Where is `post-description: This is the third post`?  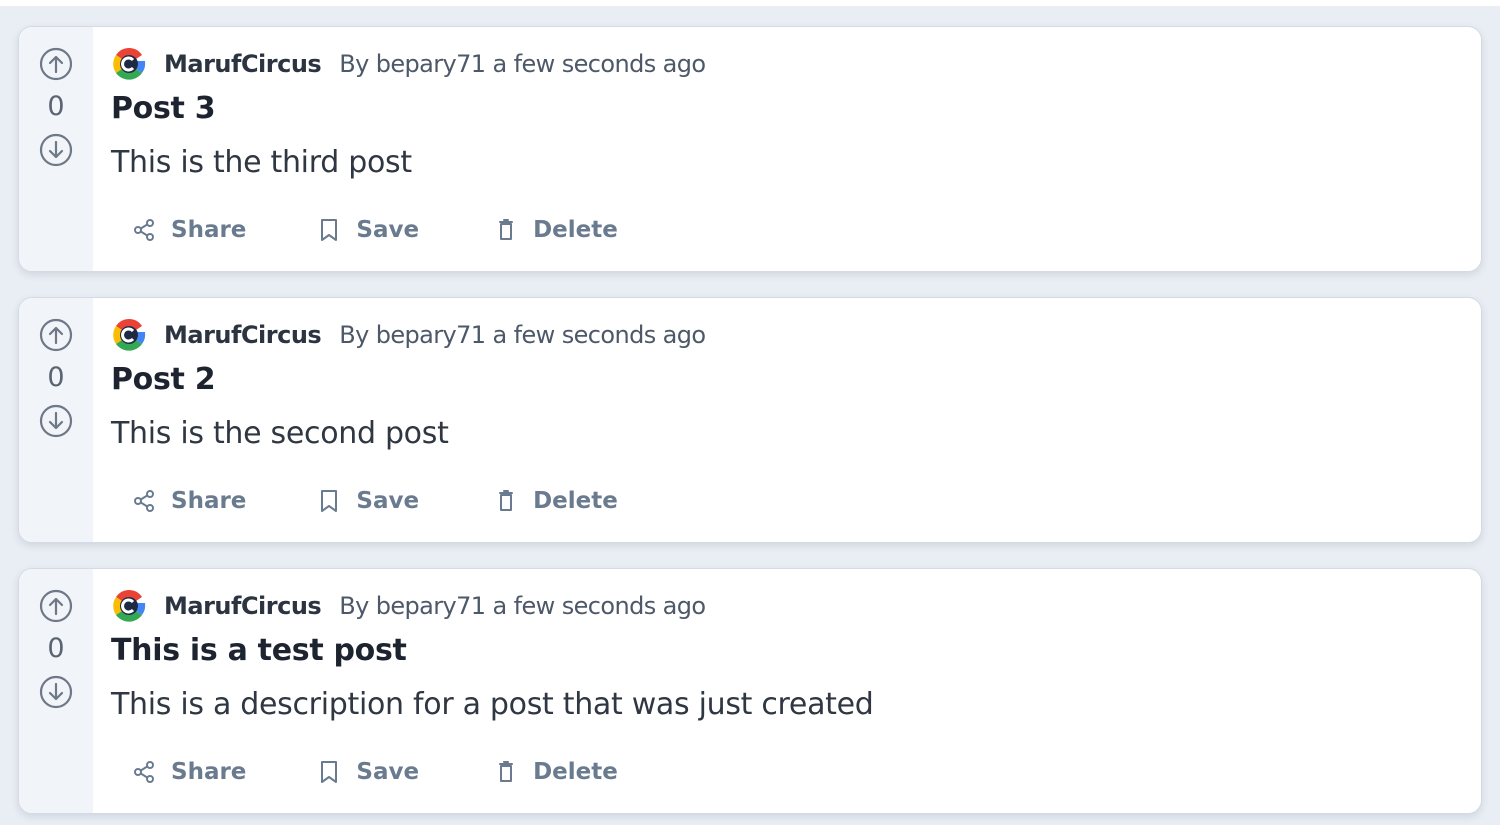 post-description: This is the third post is located at coordinates (261, 162).